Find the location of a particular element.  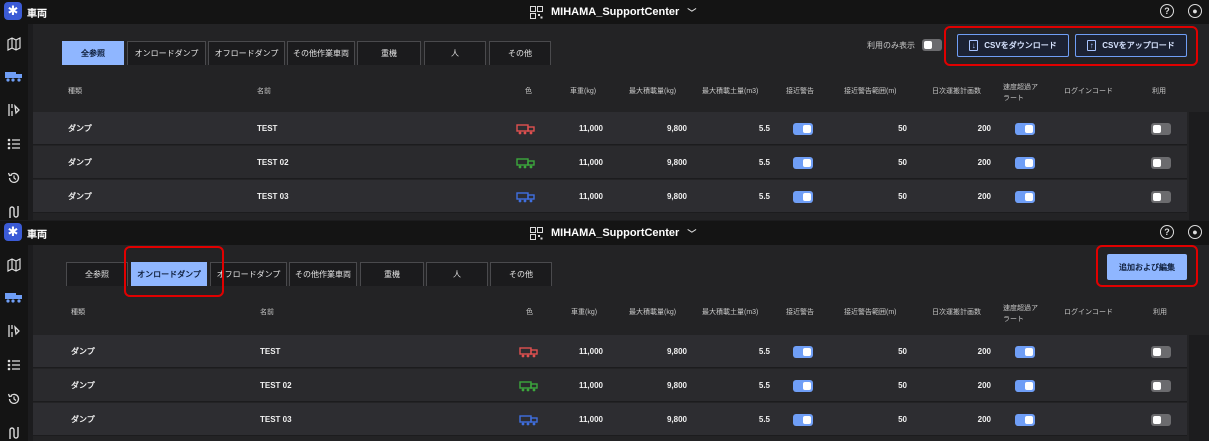

csv-download-button: ↓ CSVをダウンロード is located at coordinates (1013, 45).